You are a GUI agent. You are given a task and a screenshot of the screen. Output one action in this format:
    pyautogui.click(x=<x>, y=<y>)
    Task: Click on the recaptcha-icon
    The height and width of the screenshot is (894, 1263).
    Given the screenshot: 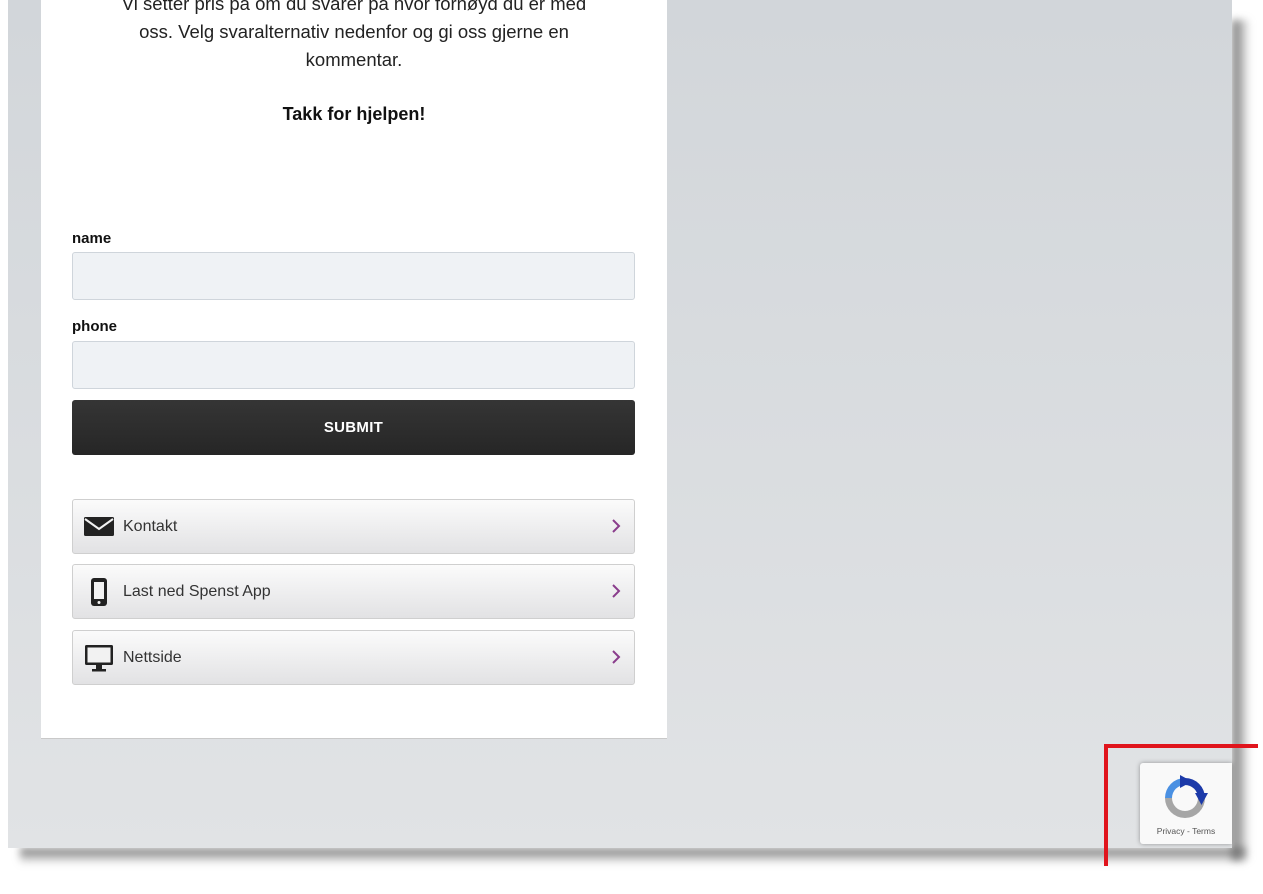 What is the action you would take?
    pyautogui.click(x=1186, y=796)
    